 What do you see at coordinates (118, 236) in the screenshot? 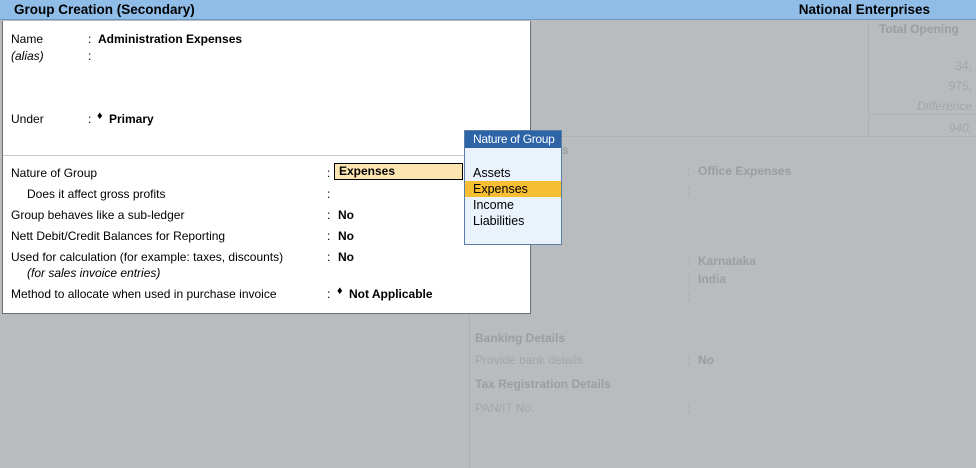
I see `nett-balance-label: Nett Debit/Credit Balances for Reporting` at bounding box center [118, 236].